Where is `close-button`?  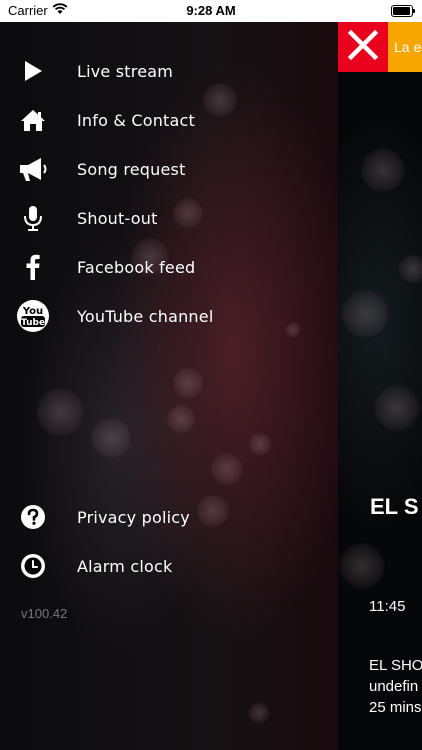 close-button is located at coordinates (363, 47).